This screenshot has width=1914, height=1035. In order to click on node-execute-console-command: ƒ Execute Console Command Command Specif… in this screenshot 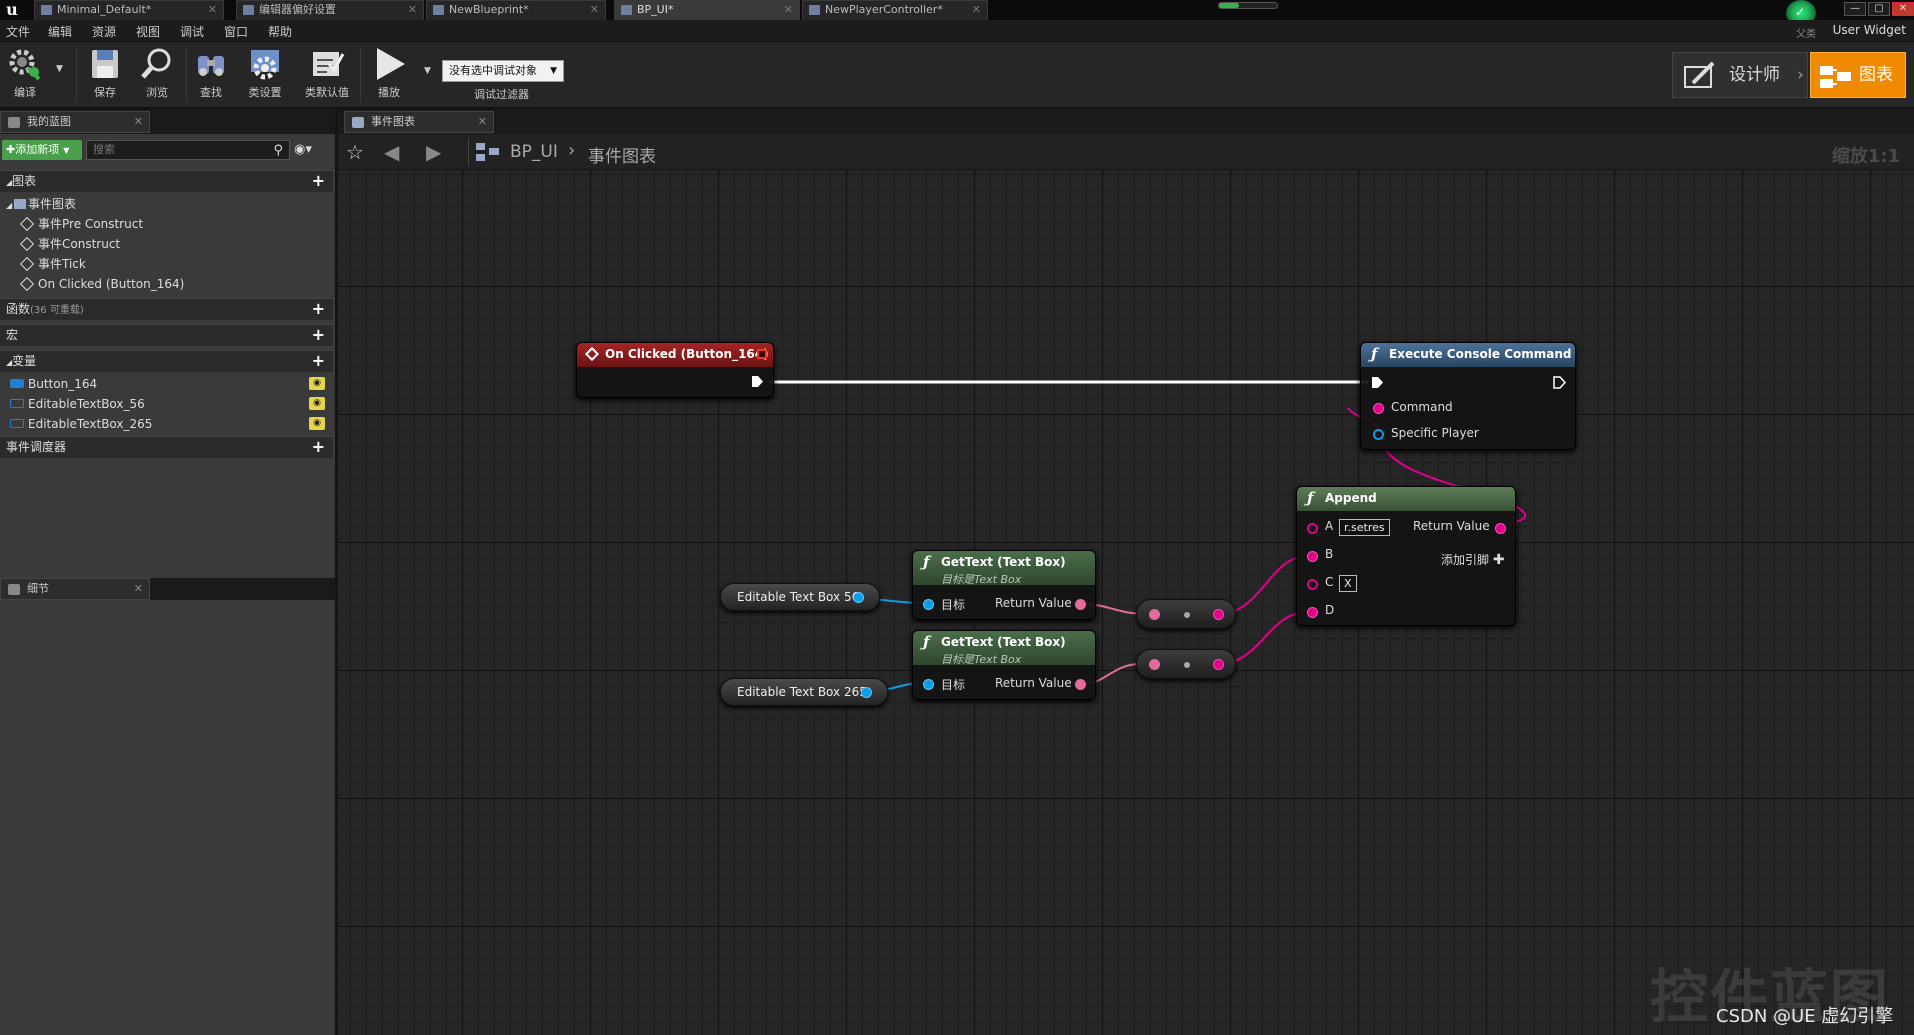, I will do `click(1468, 396)`.